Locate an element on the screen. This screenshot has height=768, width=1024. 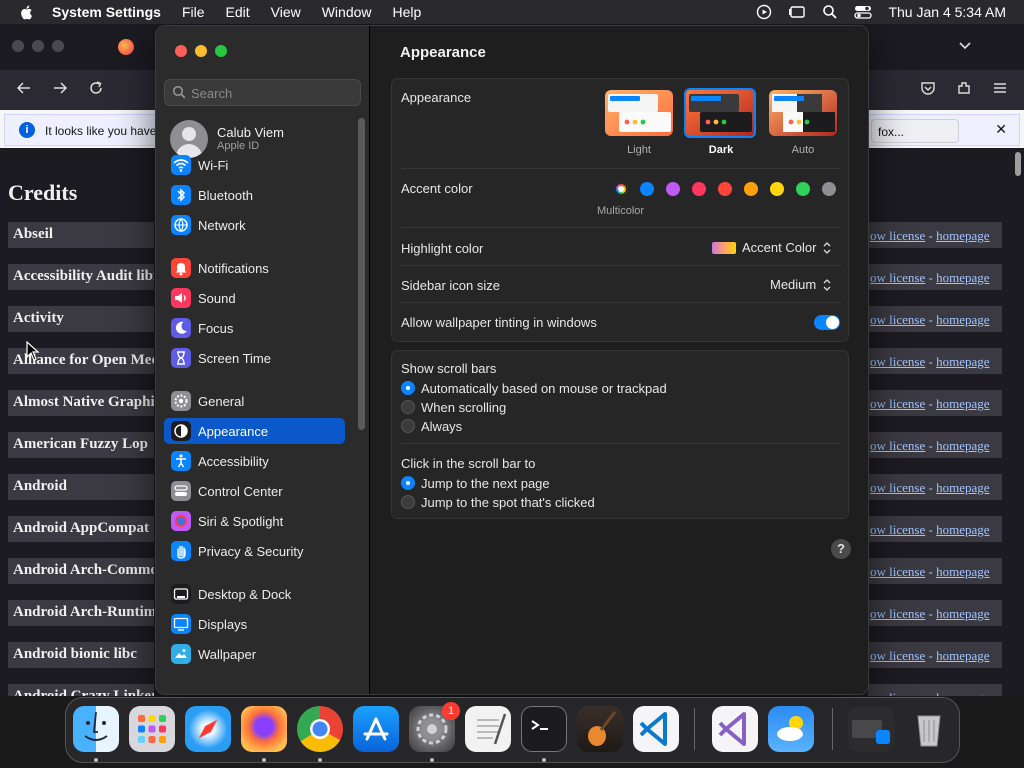
accent-swatch-multicolor is located at coordinates (621, 189).